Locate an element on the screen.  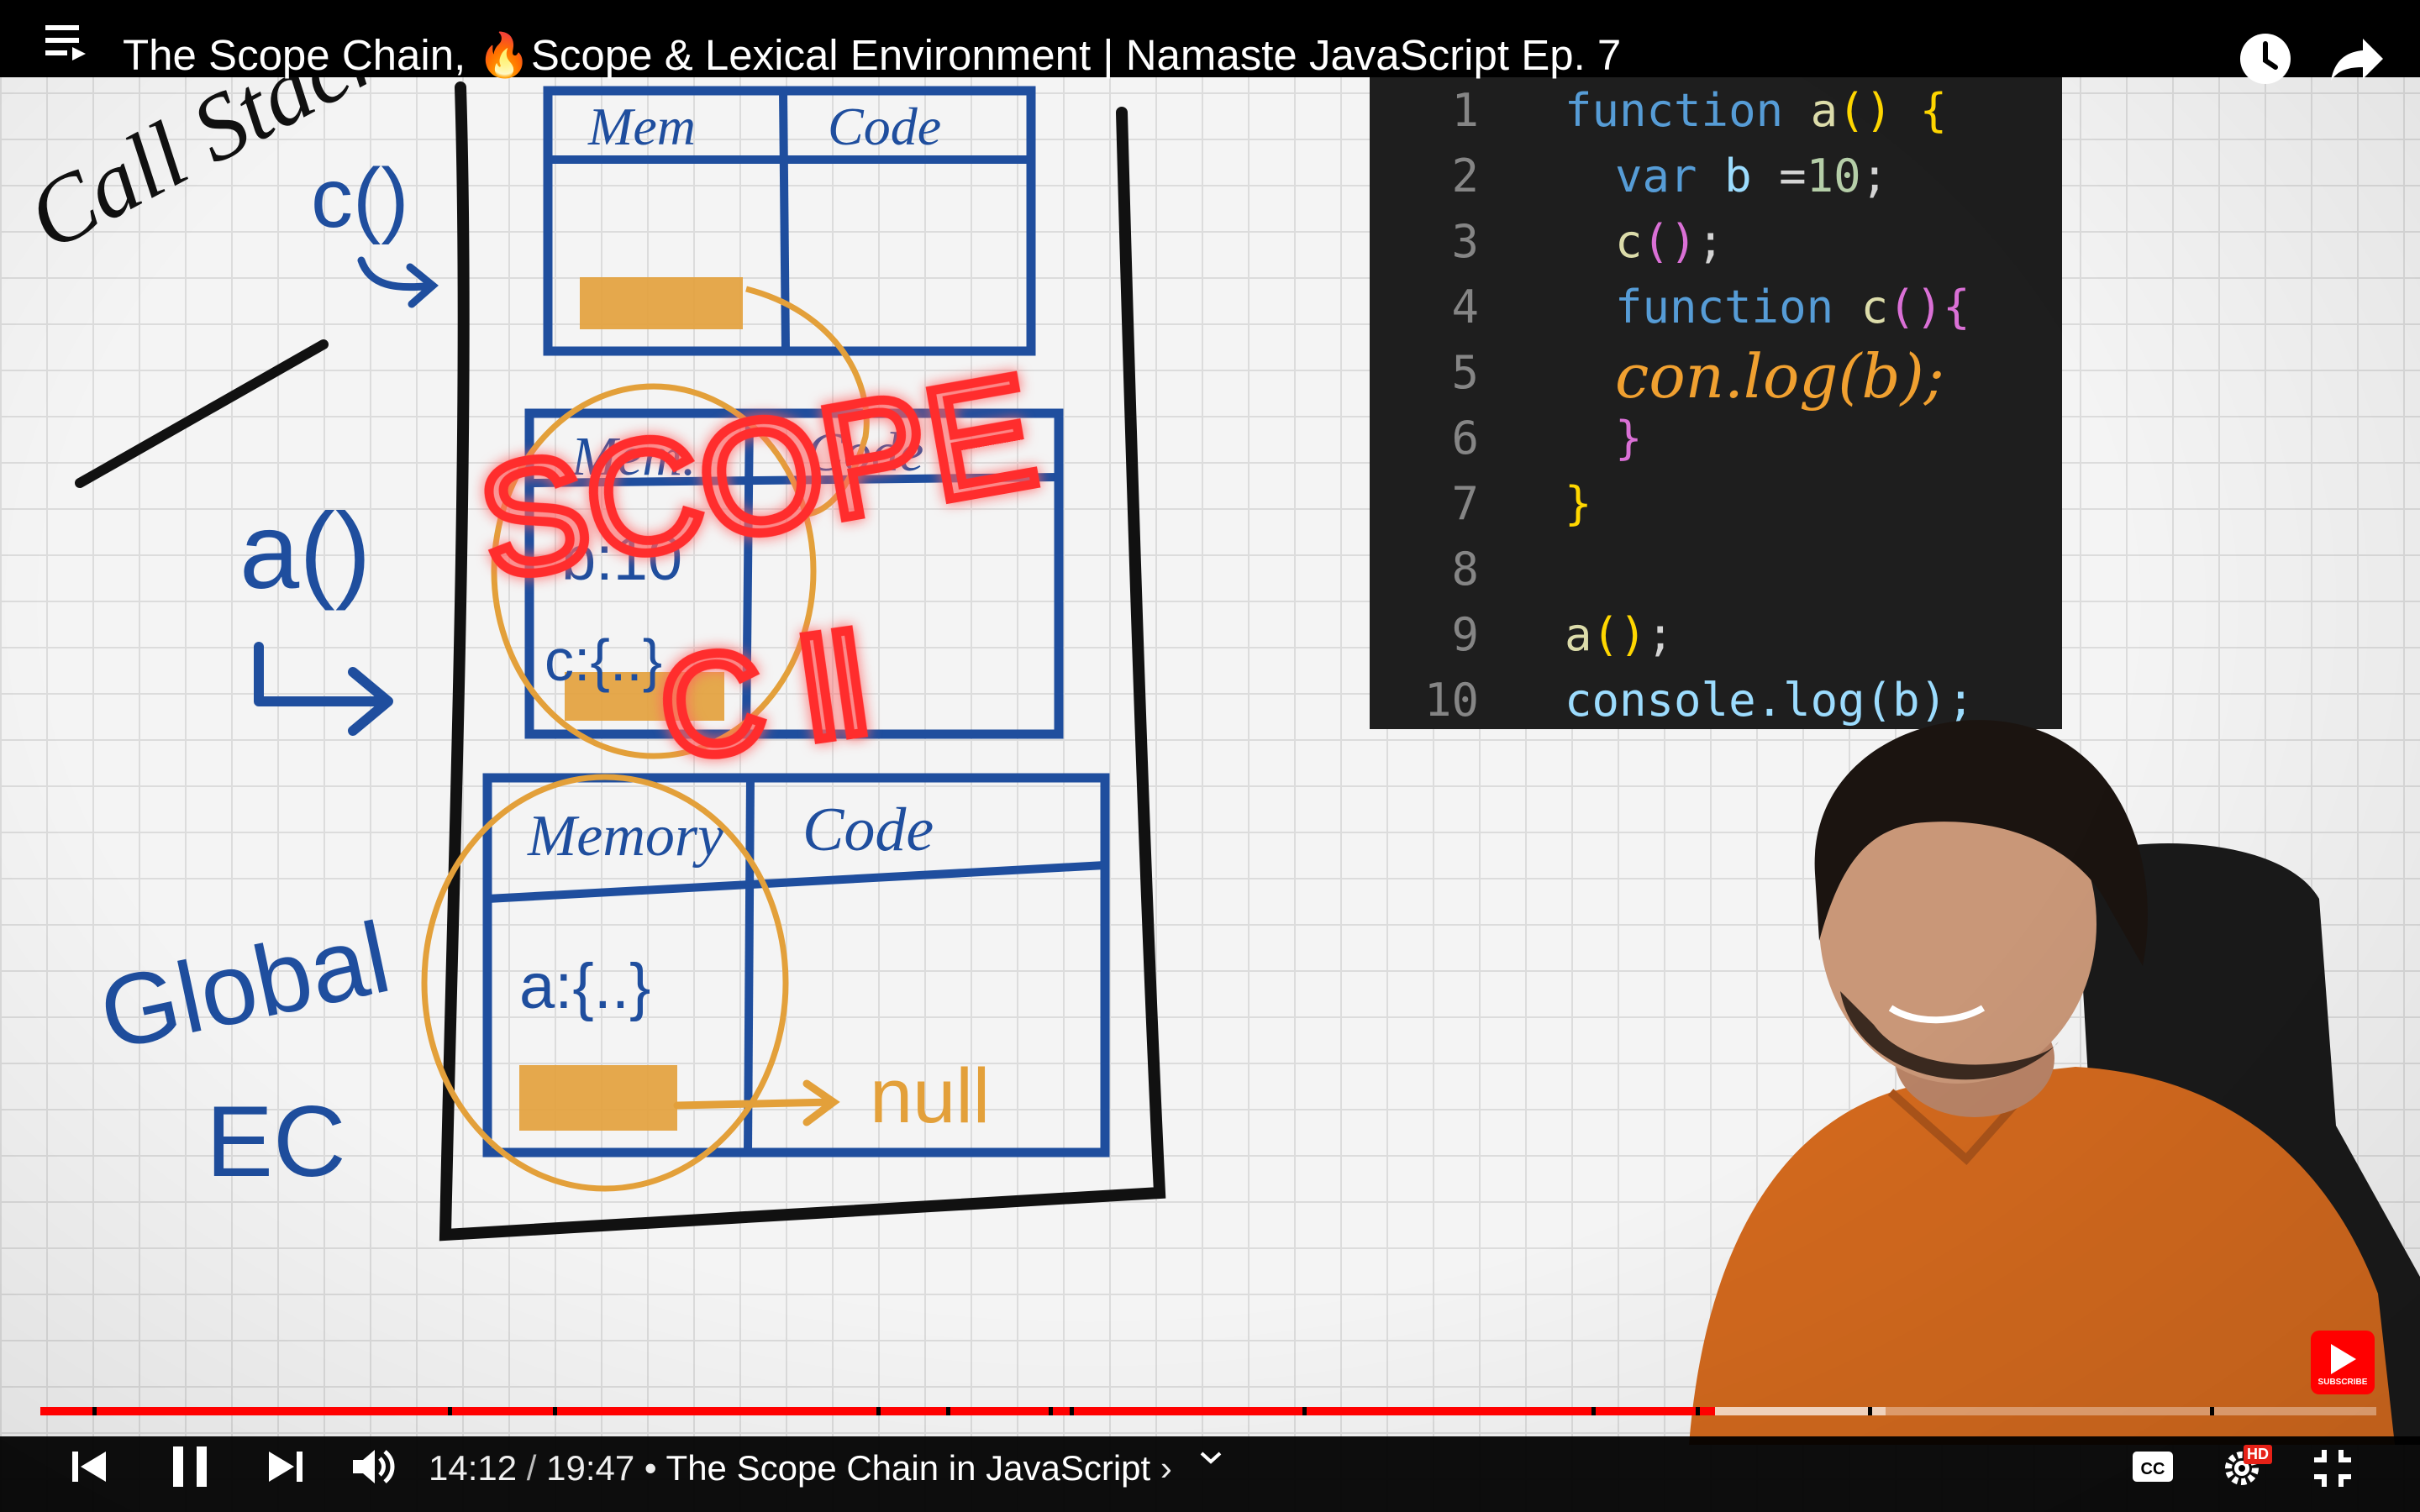
playlist-icon is located at coordinates (66, 42).